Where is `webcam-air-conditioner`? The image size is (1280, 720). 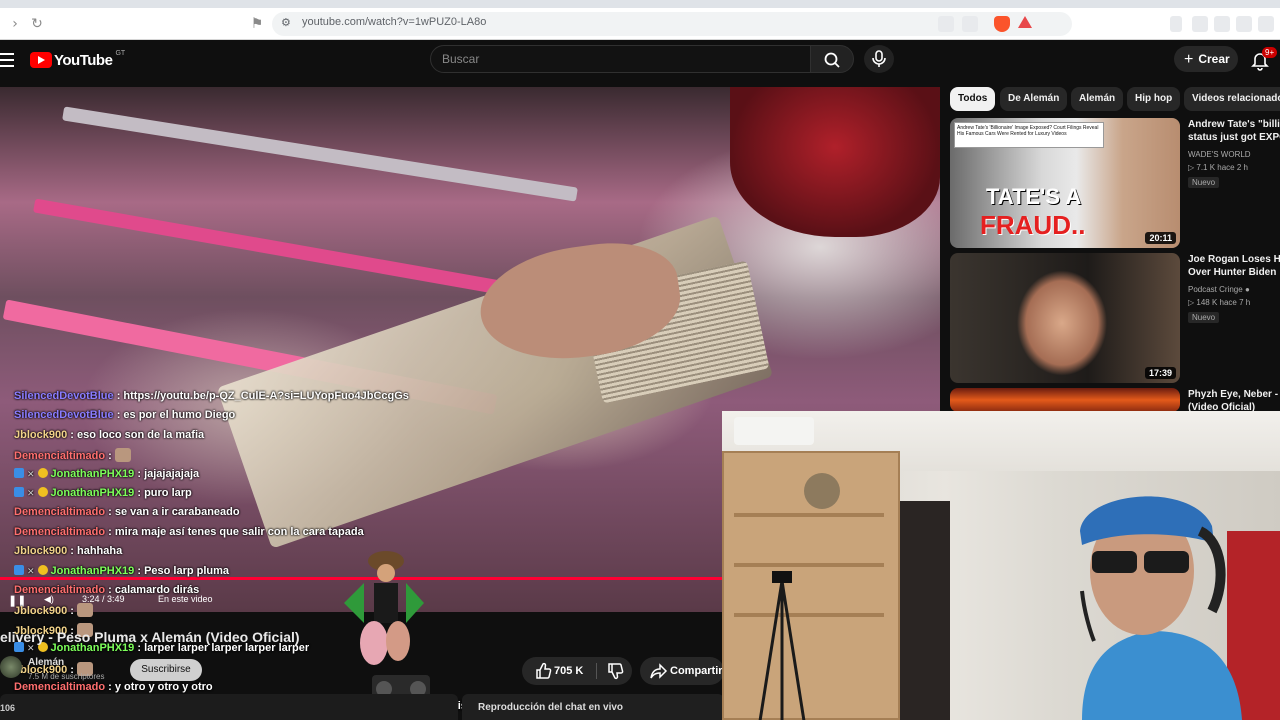 webcam-air-conditioner is located at coordinates (774, 431).